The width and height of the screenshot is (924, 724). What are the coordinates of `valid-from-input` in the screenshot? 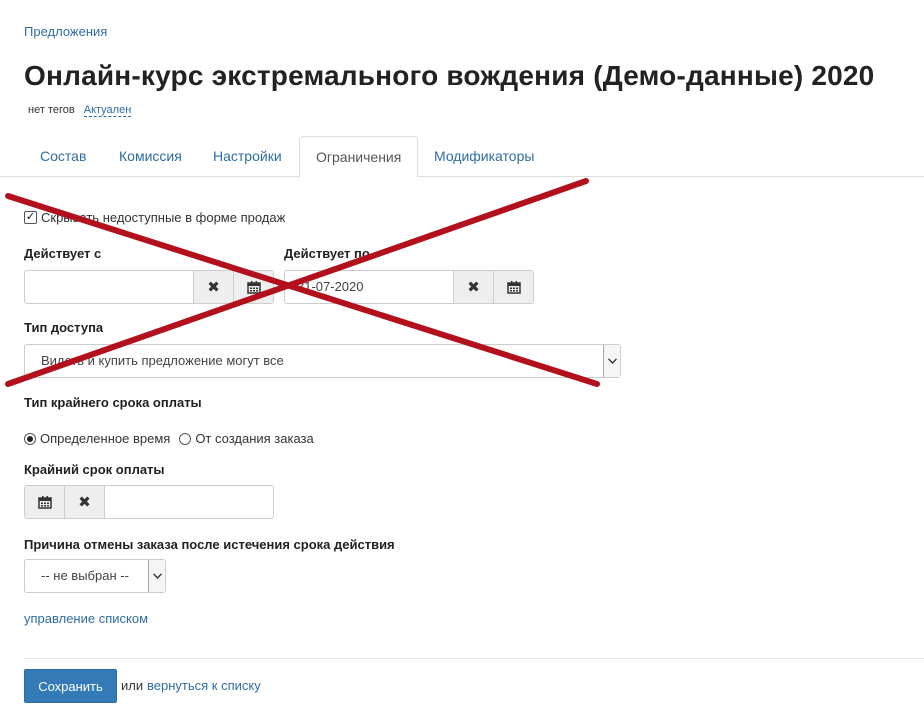 It's located at (109, 287).